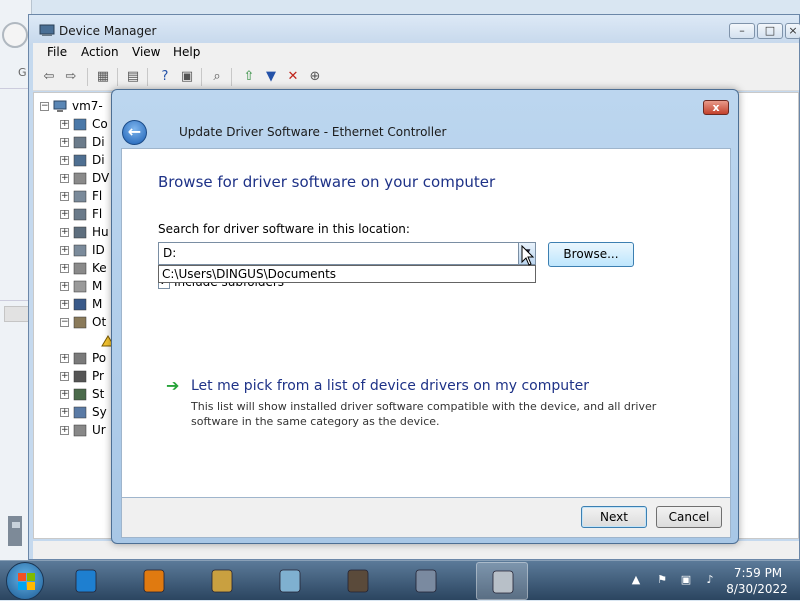 The height and width of the screenshot is (601, 800). I want to click on usb-icon, so click(80, 430).